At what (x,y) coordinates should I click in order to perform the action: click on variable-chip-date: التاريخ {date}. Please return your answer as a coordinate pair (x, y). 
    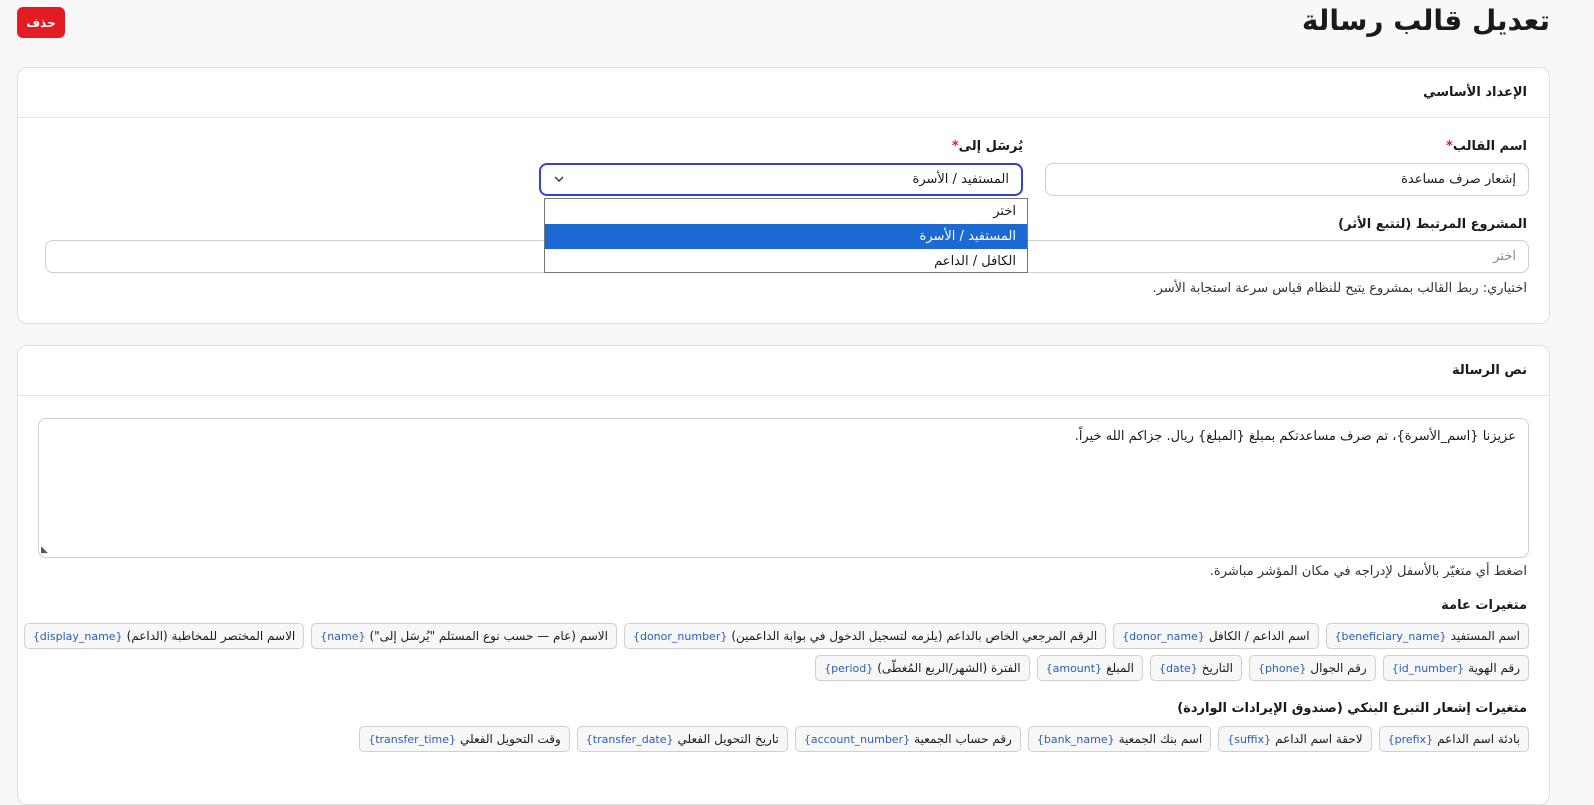
    Looking at the image, I should click on (1195, 668).